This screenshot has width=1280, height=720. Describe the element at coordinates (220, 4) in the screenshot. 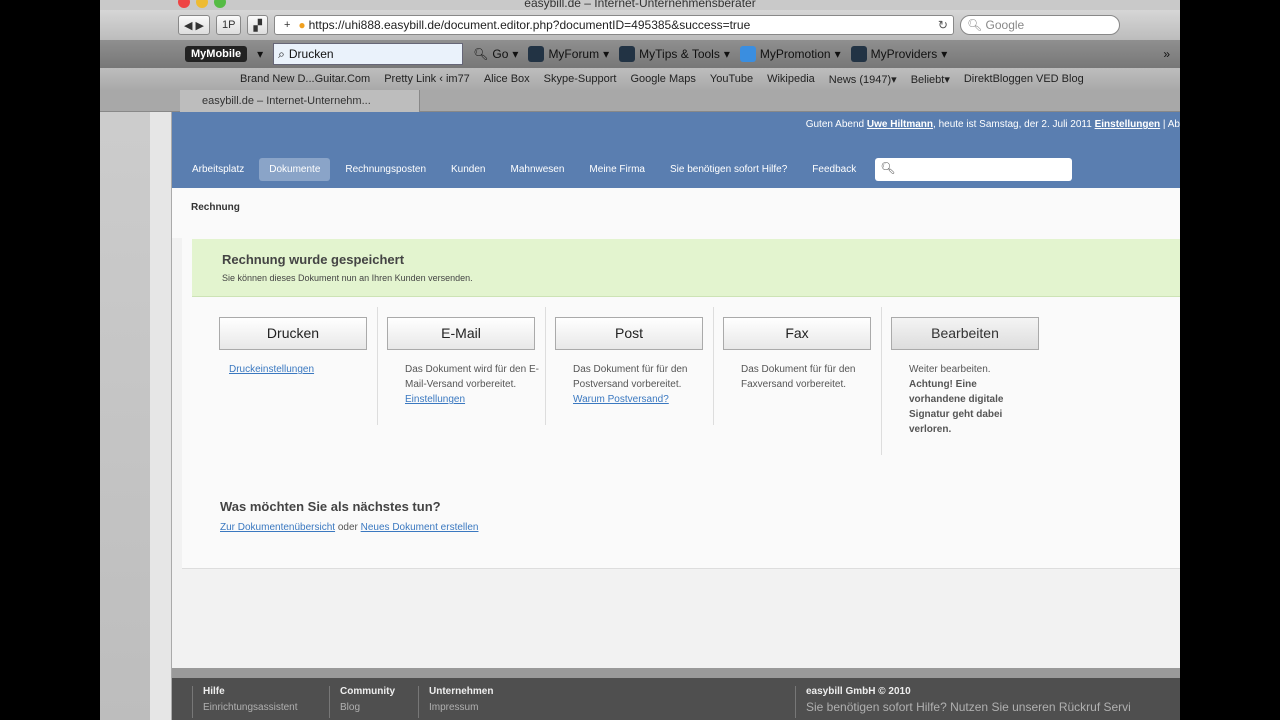

I see `zoom-button` at that location.